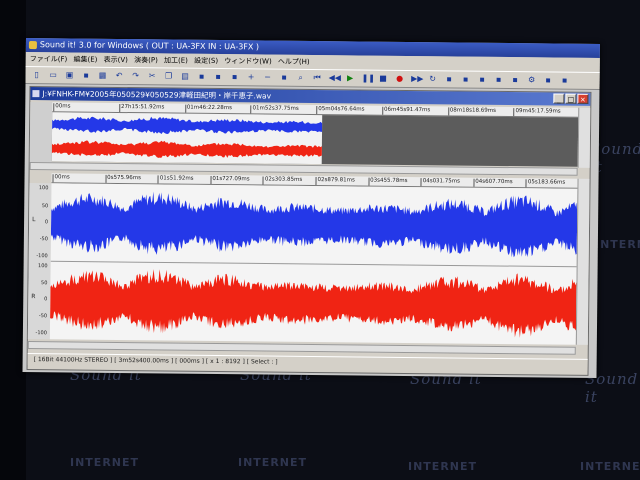 Image resolution: width=640 pixels, height=480 pixels. I want to click on menu-process: 加工(E), so click(176, 60).